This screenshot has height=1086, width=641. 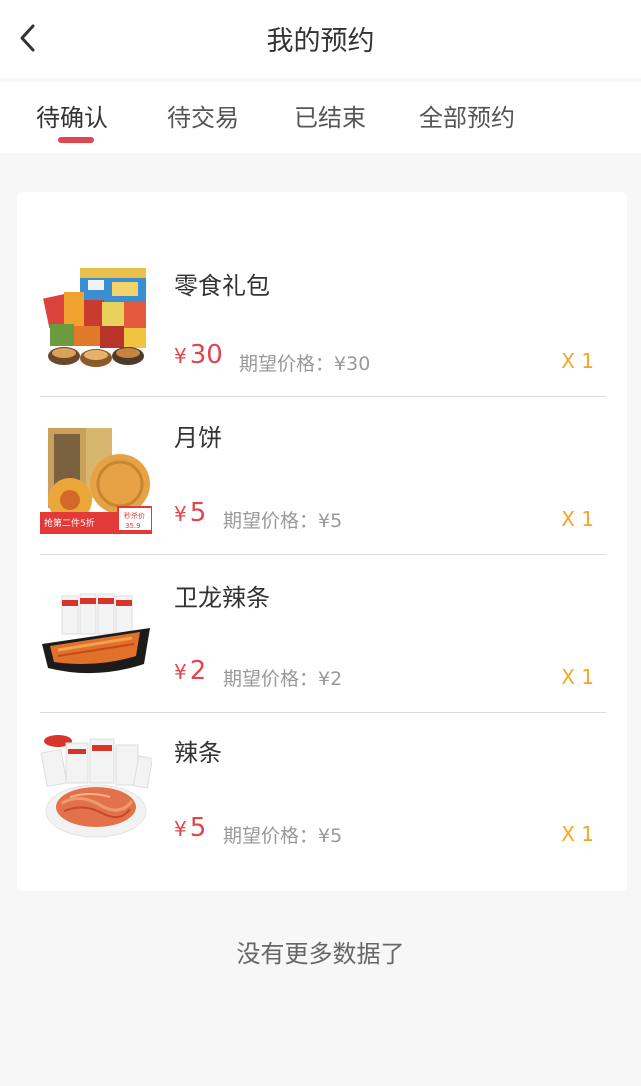 I want to click on list-item: 卫龙辣条 ¥2 期望价格：¥2 X 1, so click(x=323, y=634).